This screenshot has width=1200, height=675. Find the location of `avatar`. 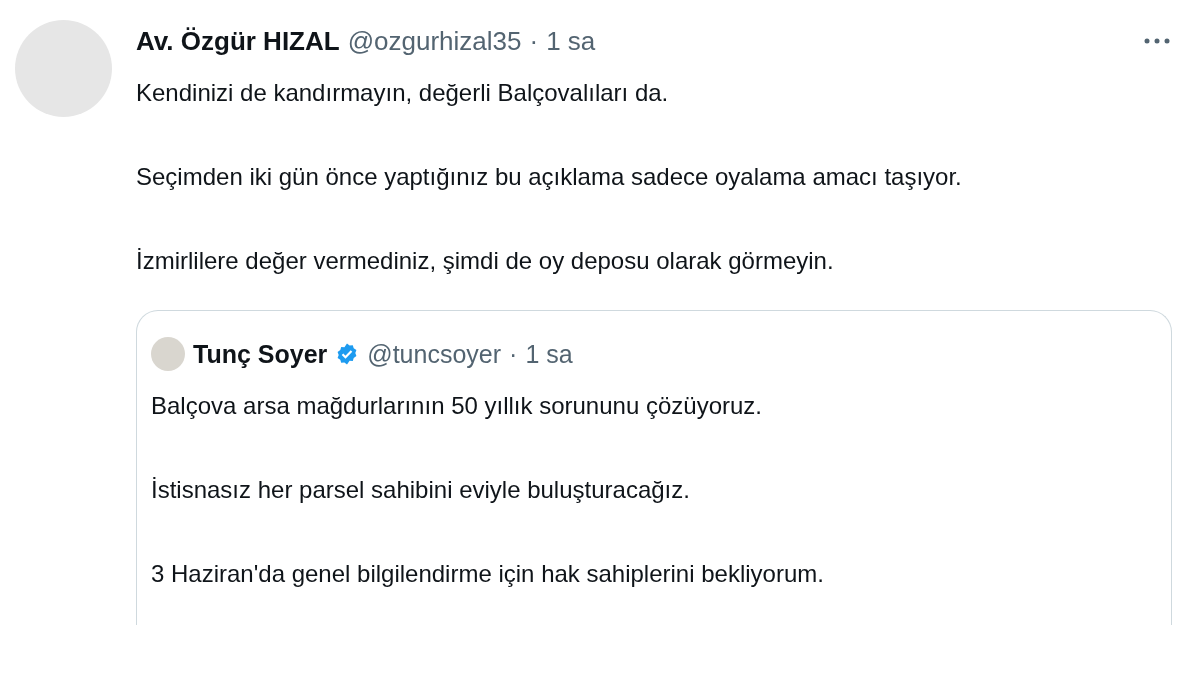

avatar is located at coordinates (168, 354).